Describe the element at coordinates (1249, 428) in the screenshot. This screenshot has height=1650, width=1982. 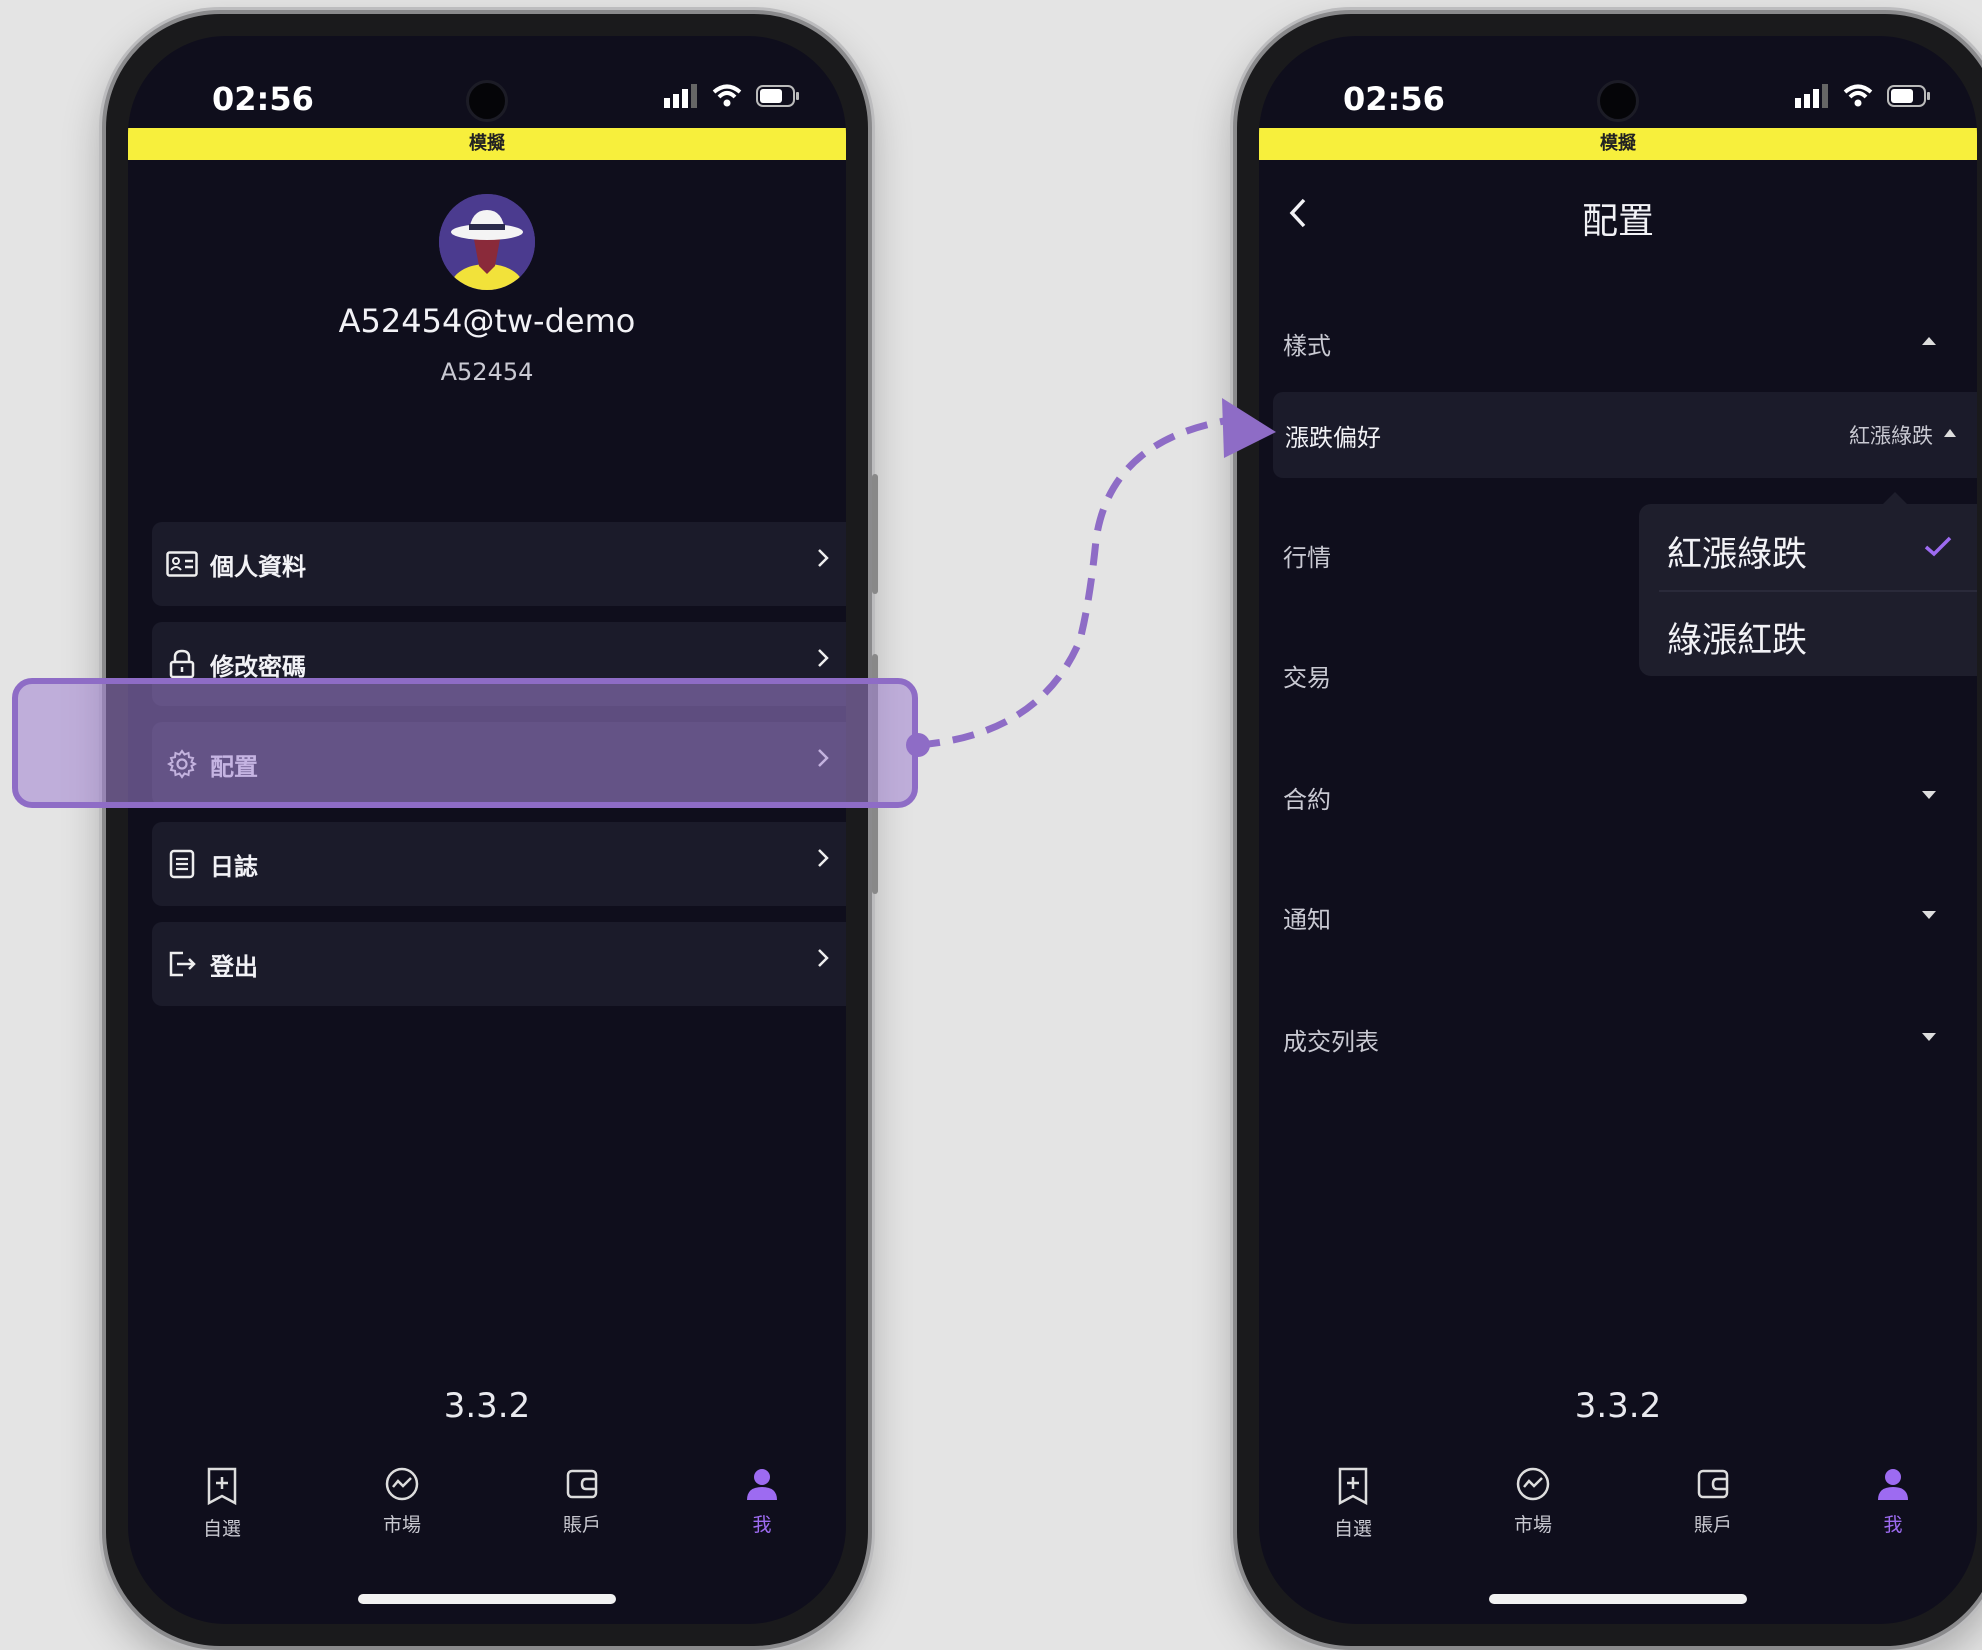
I see `arrow-head-icon` at that location.